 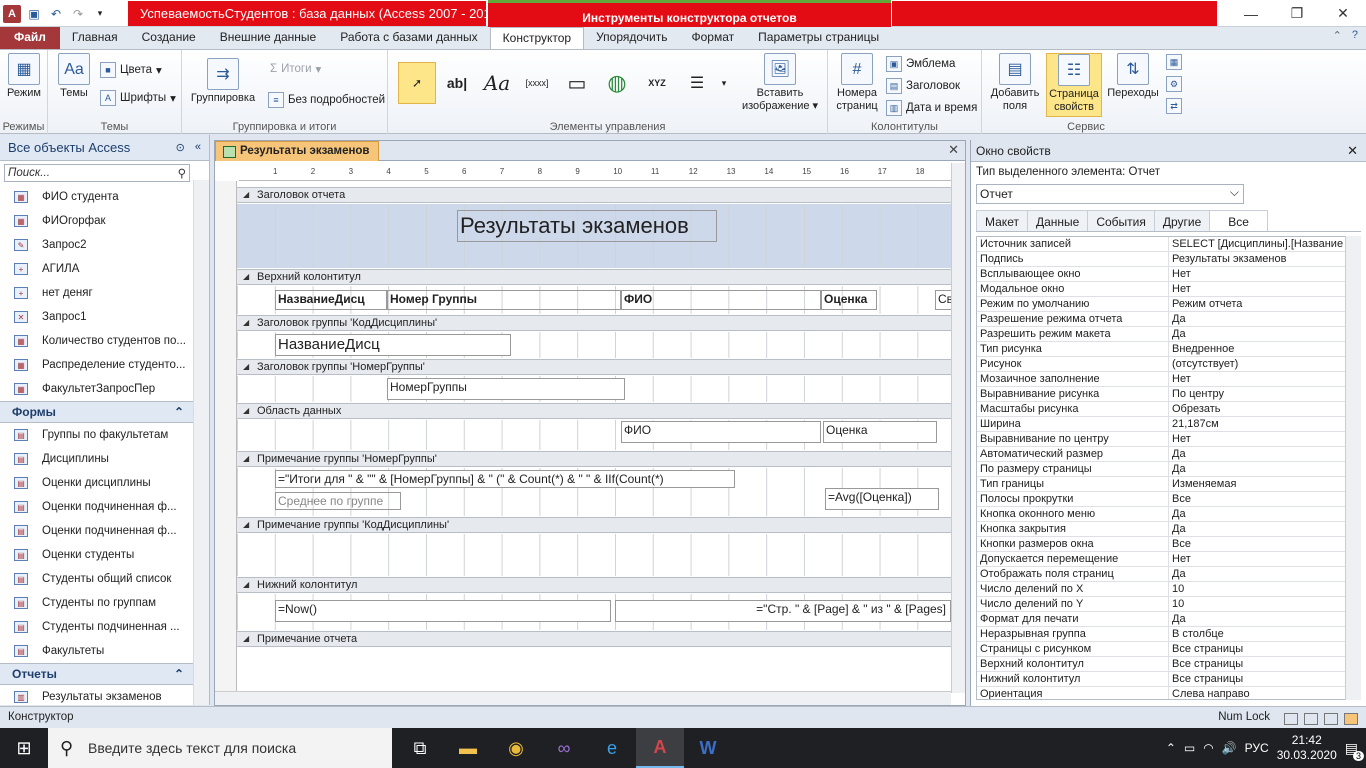 I want to click on property-sheet-button: ☷ Страница свойств, so click(x=1074, y=85).